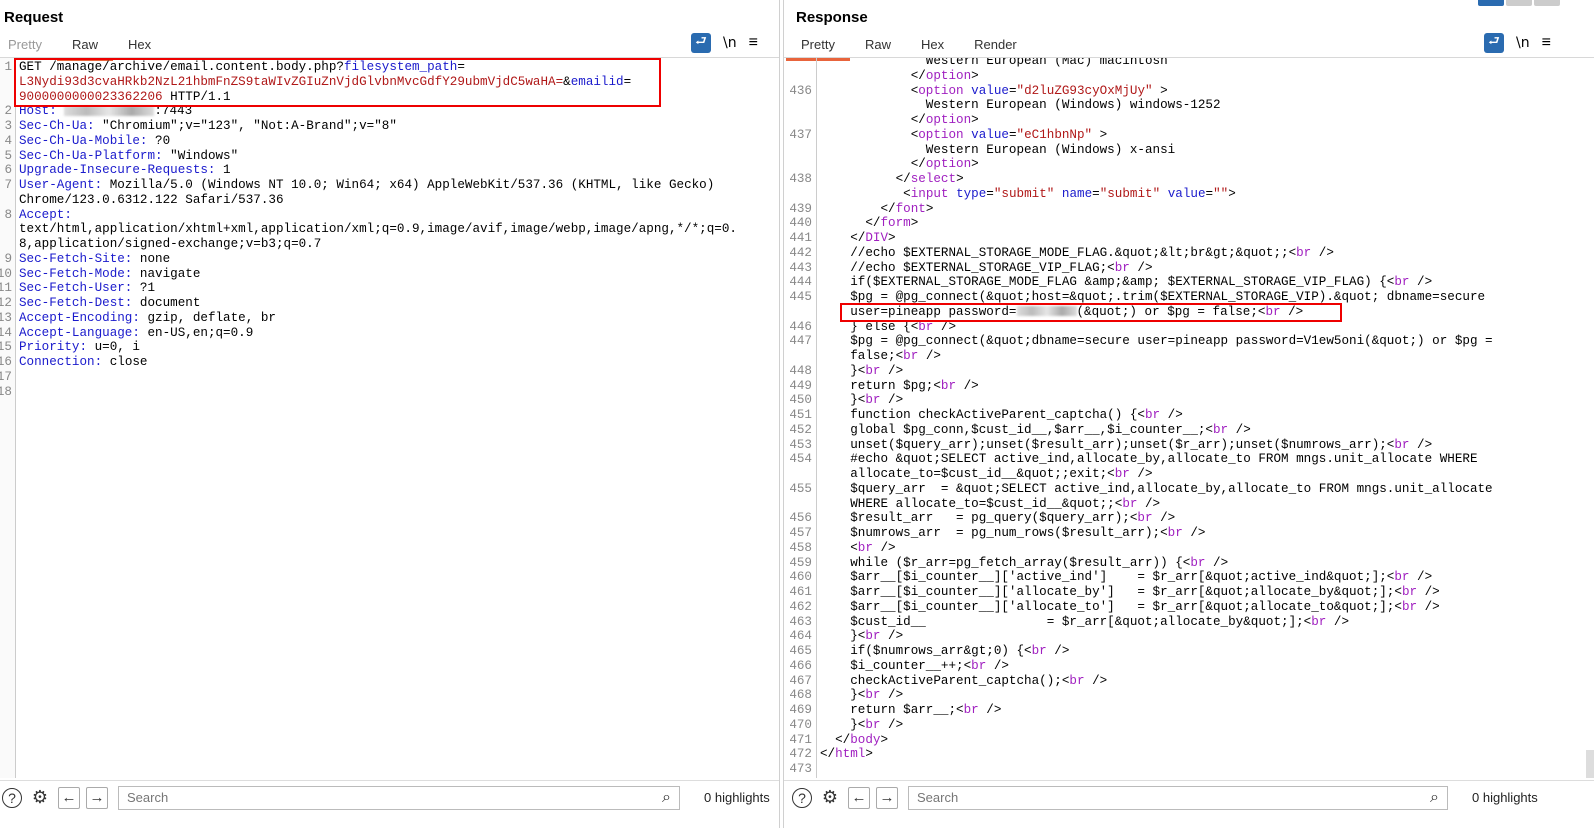 Image resolution: width=1594 pixels, height=828 pixels. What do you see at coordinates (800, 636) in the screenshot?
I see `line-number: 464` at bounding box center [800, 636].